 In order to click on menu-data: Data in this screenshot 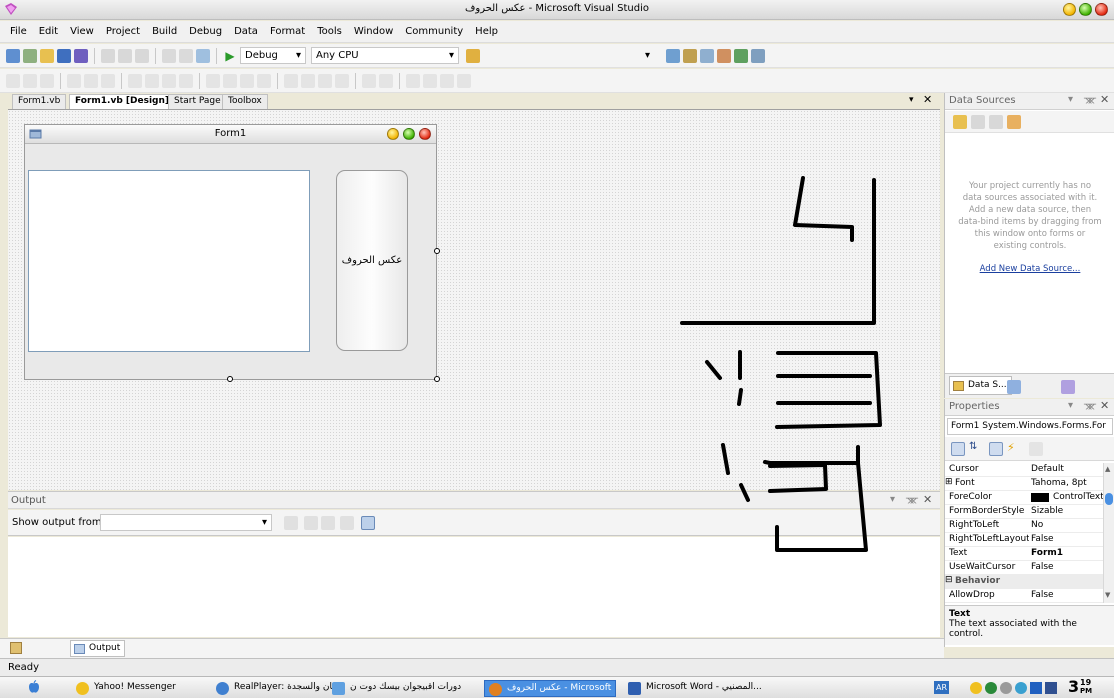, I will do `click(246, 31)`.